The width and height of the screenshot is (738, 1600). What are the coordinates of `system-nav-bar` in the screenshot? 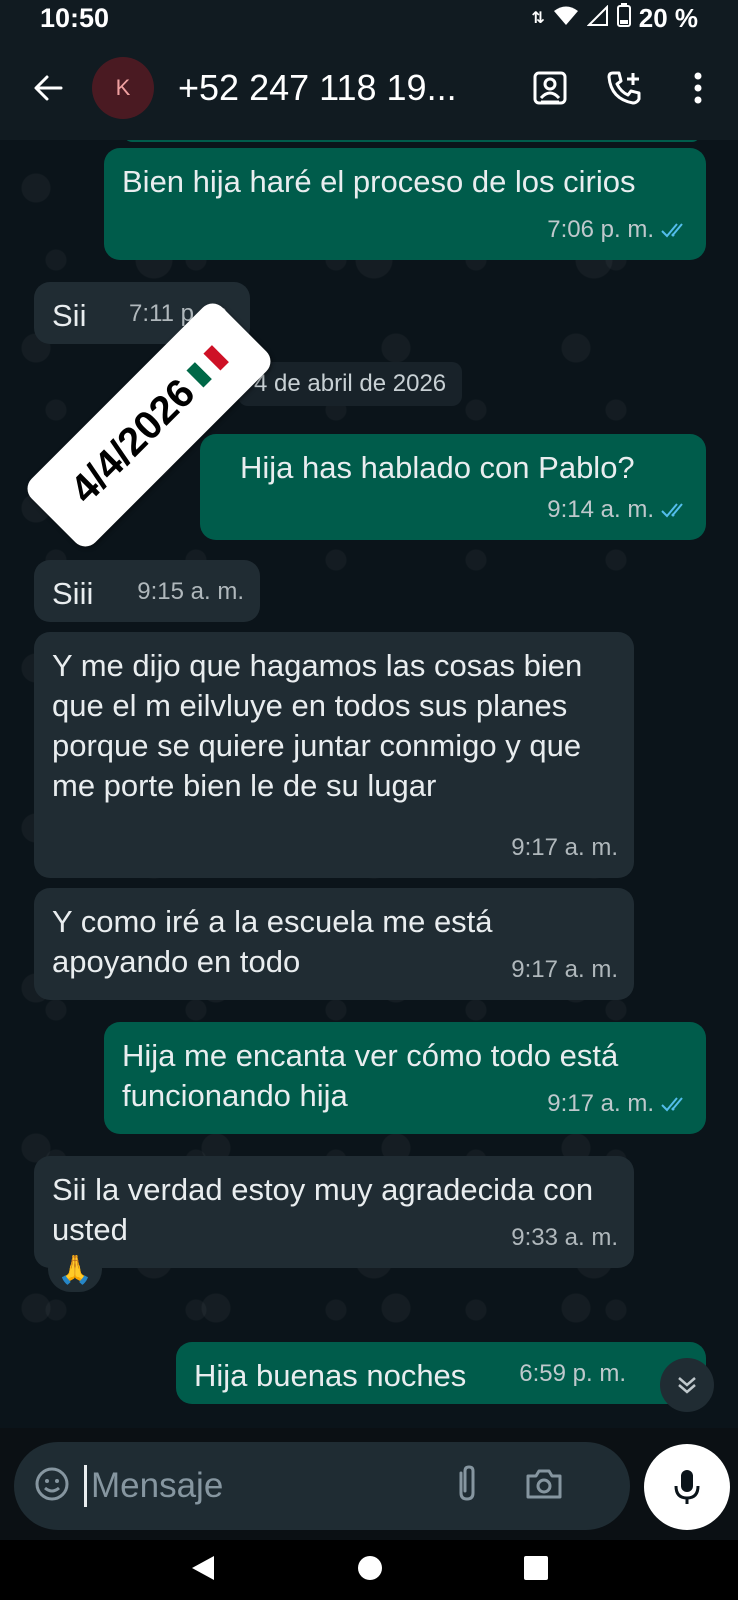 It's located at (369, 1570).